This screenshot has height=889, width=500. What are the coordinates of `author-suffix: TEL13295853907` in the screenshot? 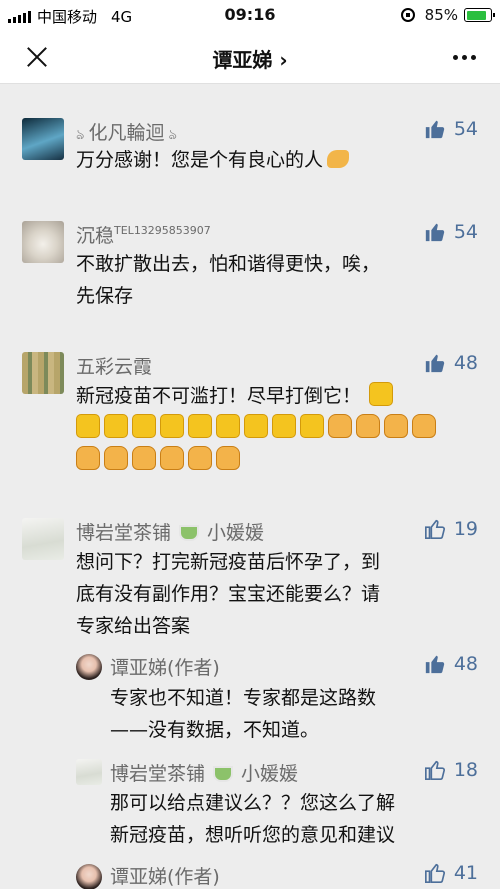 It's located at (162, 230).